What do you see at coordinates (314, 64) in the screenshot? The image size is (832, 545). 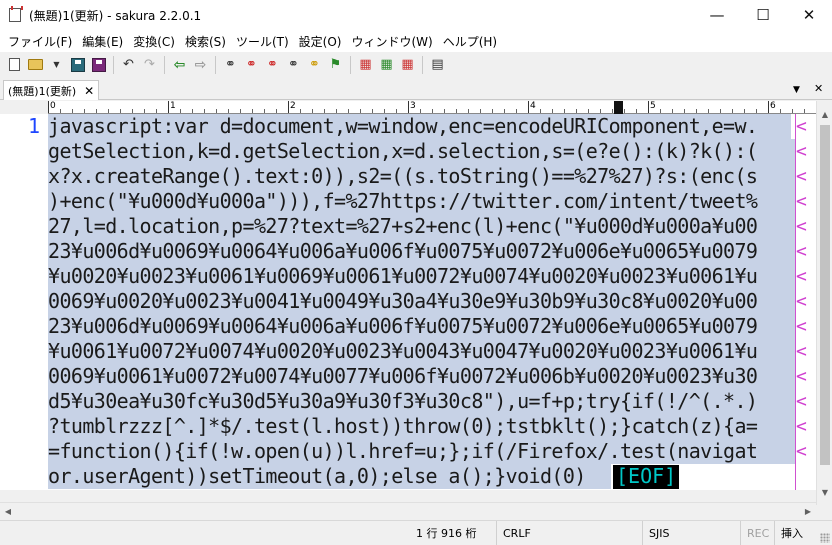 I see `mark-button: ⚭` at bounding box center [314, 64].